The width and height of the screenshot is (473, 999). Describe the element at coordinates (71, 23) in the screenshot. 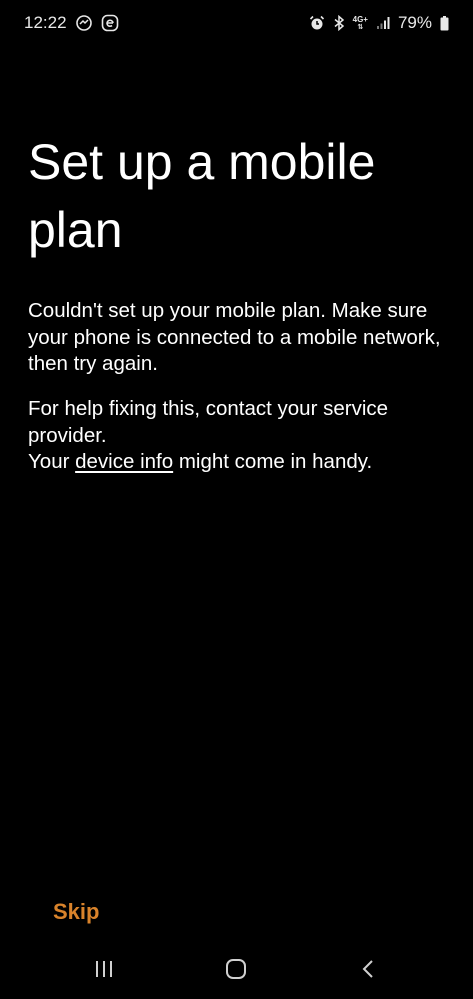

I see `status-left: 12:22` at that location.